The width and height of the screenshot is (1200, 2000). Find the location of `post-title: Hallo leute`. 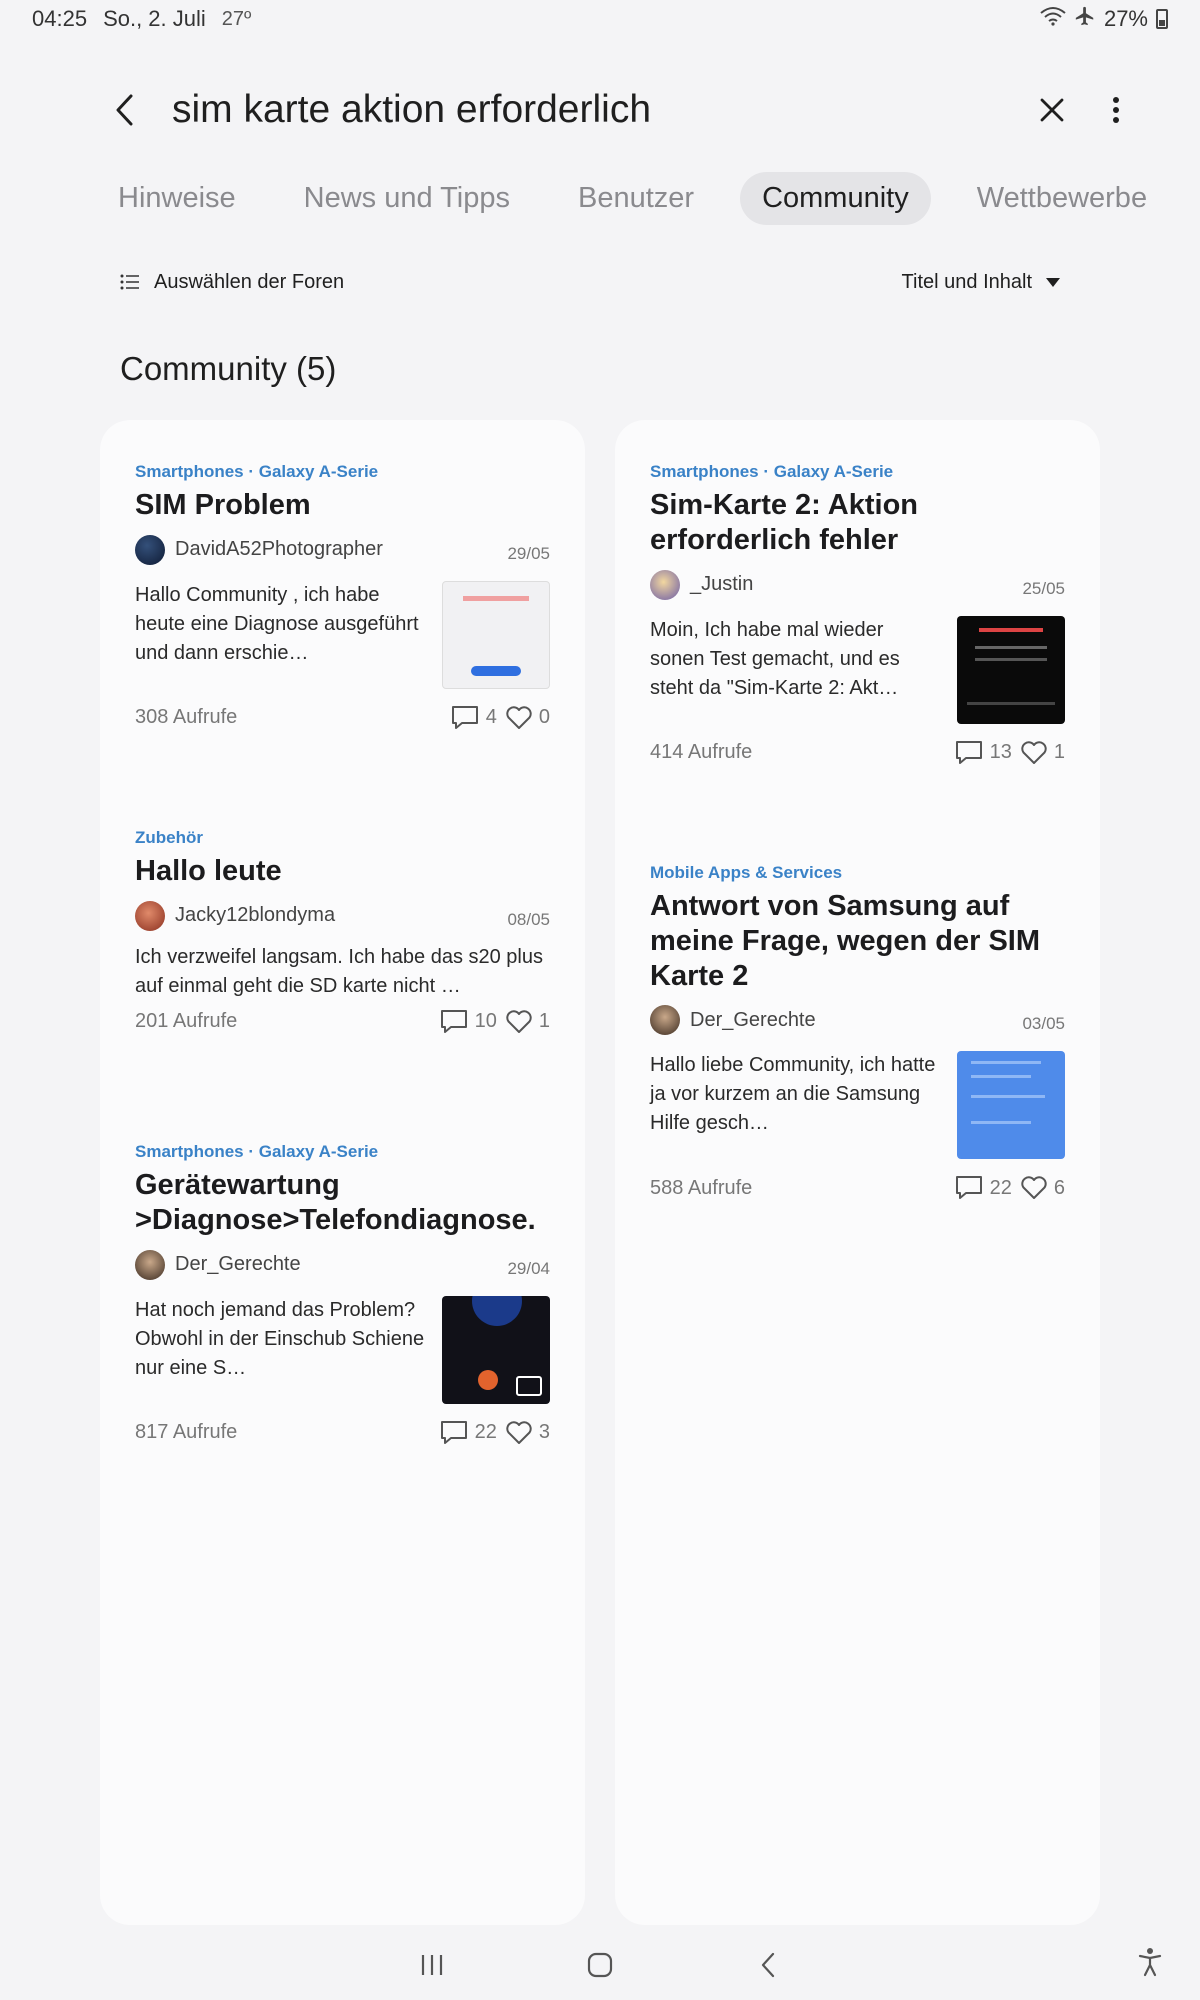

post-title: Hallo leute is located at coordinates (342, 871).